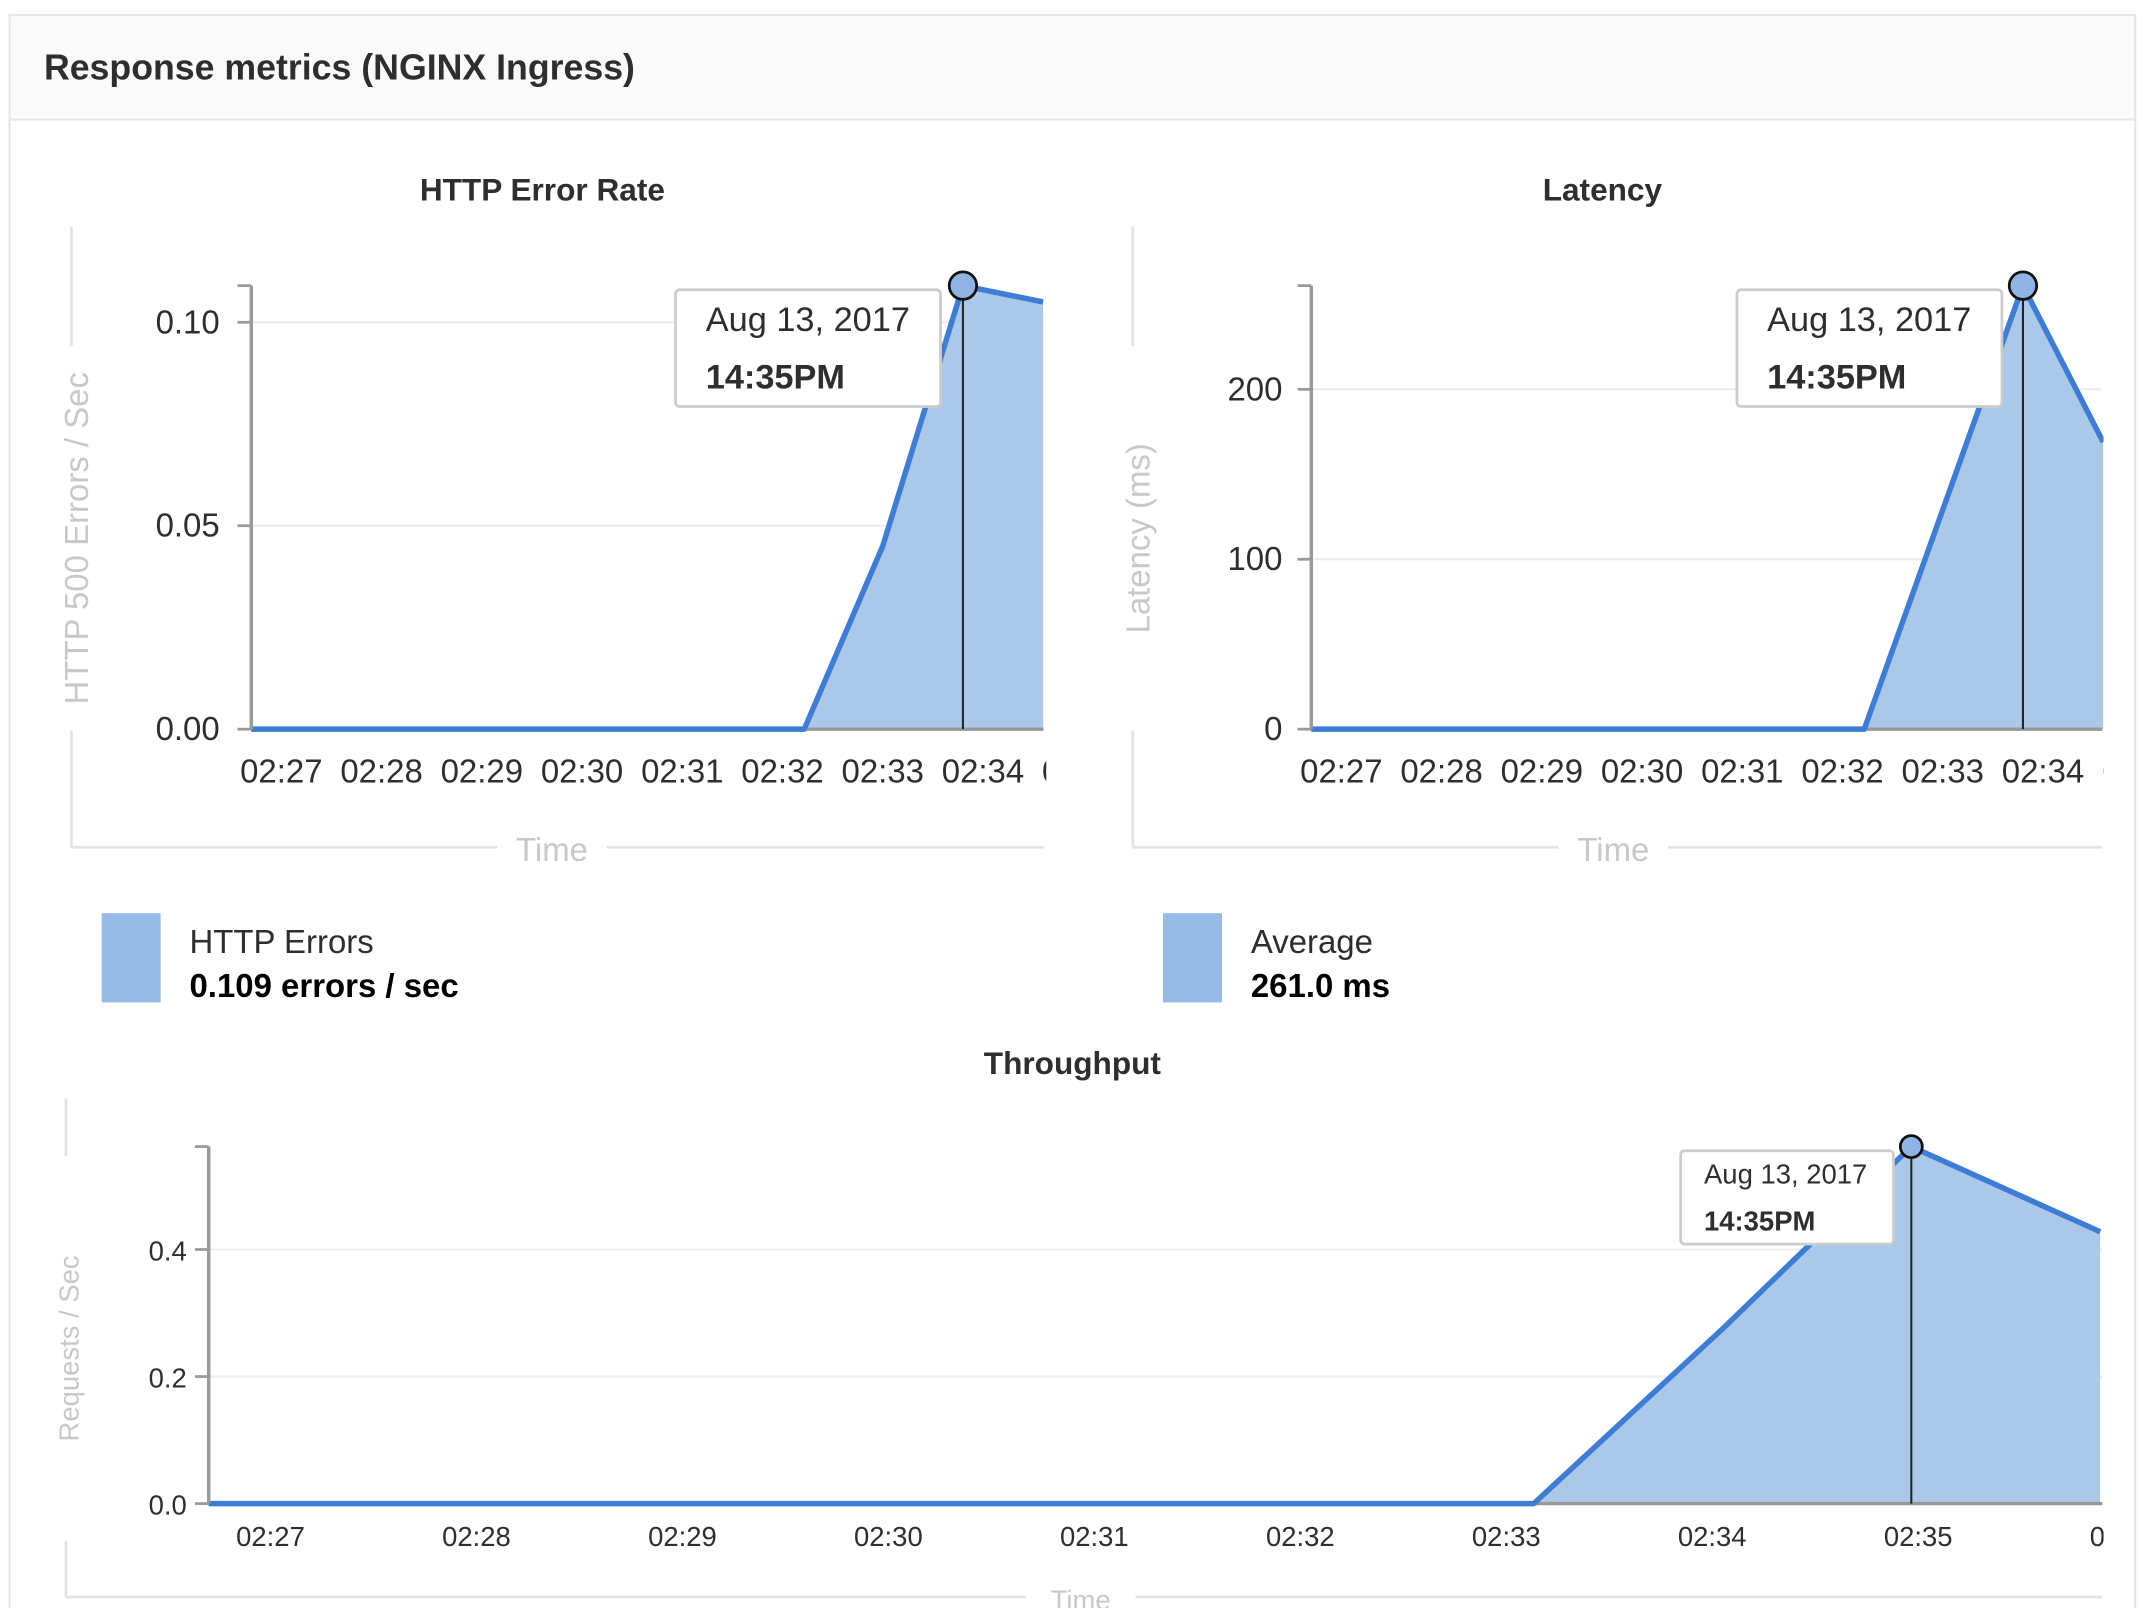 The width and height of the screenshot is (2142, 1608). What do you see at coordinates (323, 985) in the screenshot?
I see `legend-value: 0.109 errors / sec` at bounding box center [323, 985].